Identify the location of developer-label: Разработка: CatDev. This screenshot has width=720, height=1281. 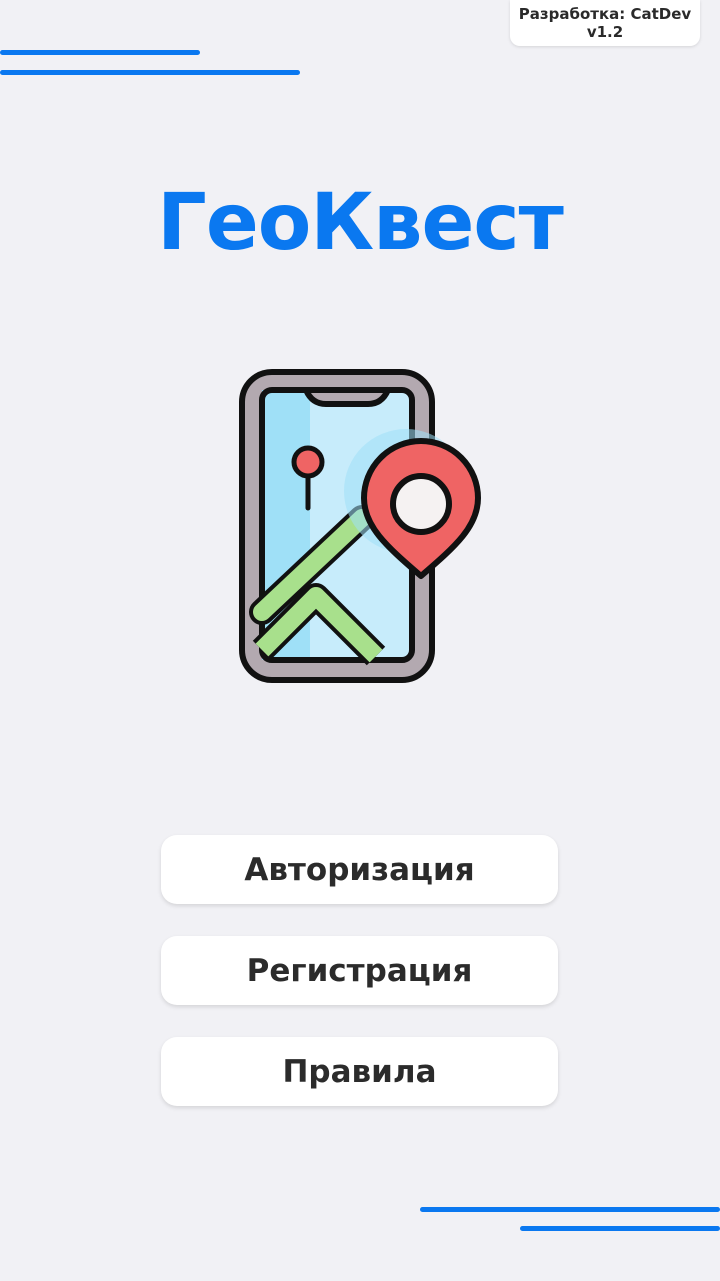
(605, 14).